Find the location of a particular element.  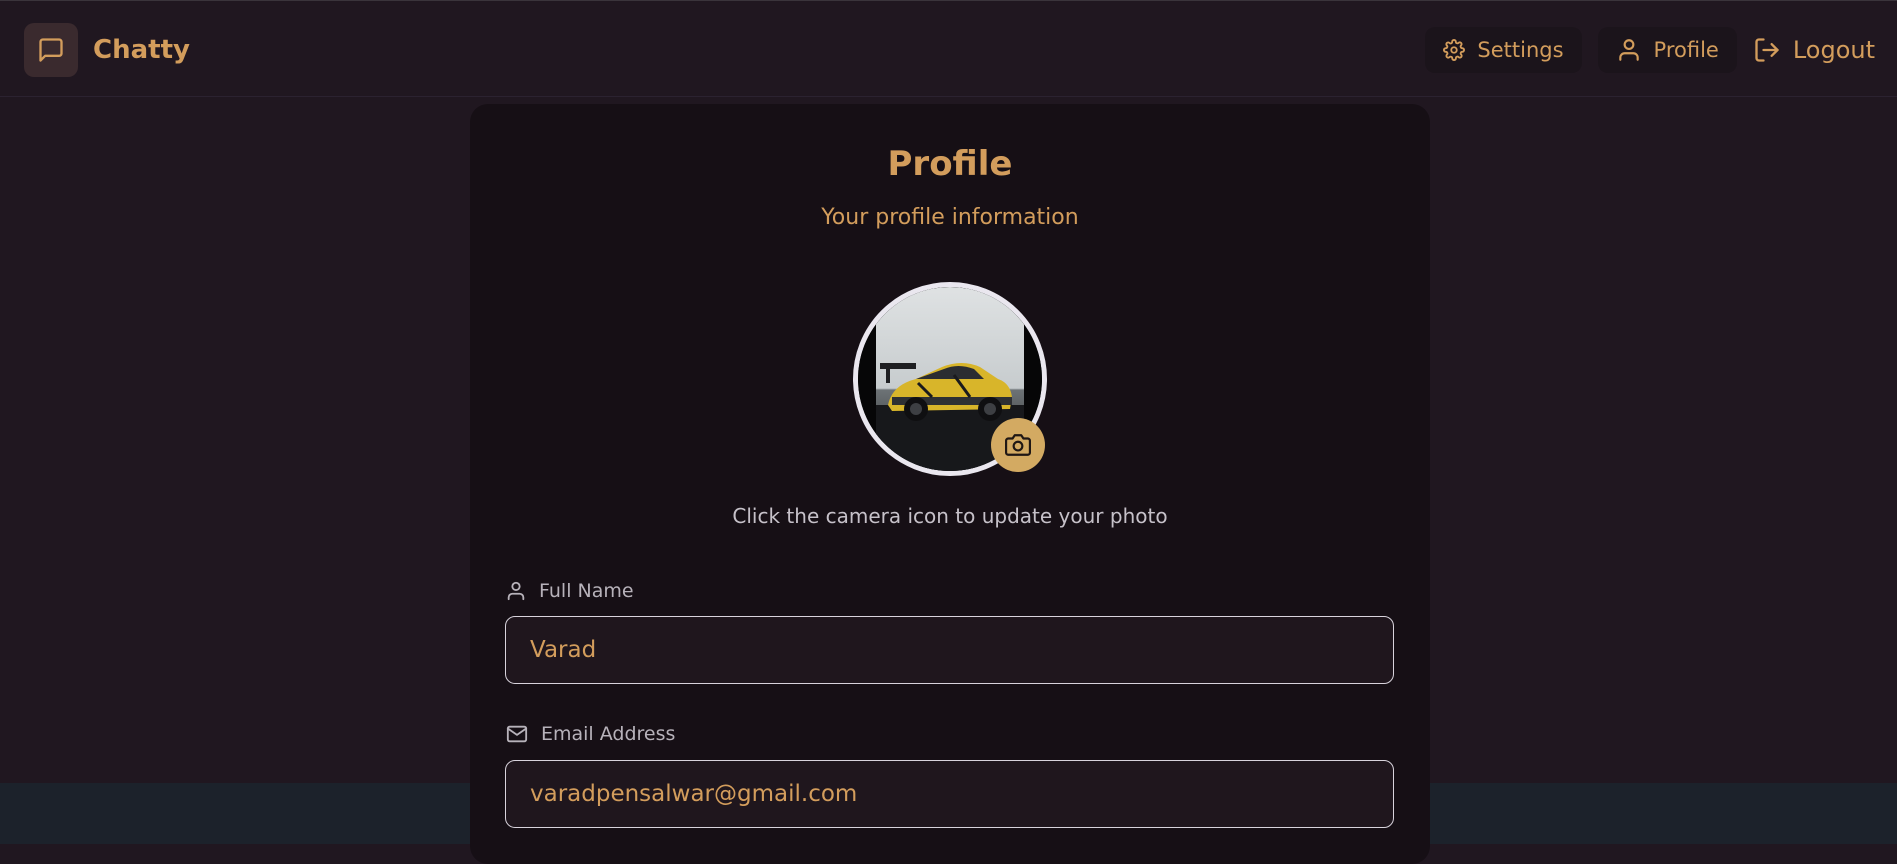

email-label: Email Address is located at coordinates (590, 734).